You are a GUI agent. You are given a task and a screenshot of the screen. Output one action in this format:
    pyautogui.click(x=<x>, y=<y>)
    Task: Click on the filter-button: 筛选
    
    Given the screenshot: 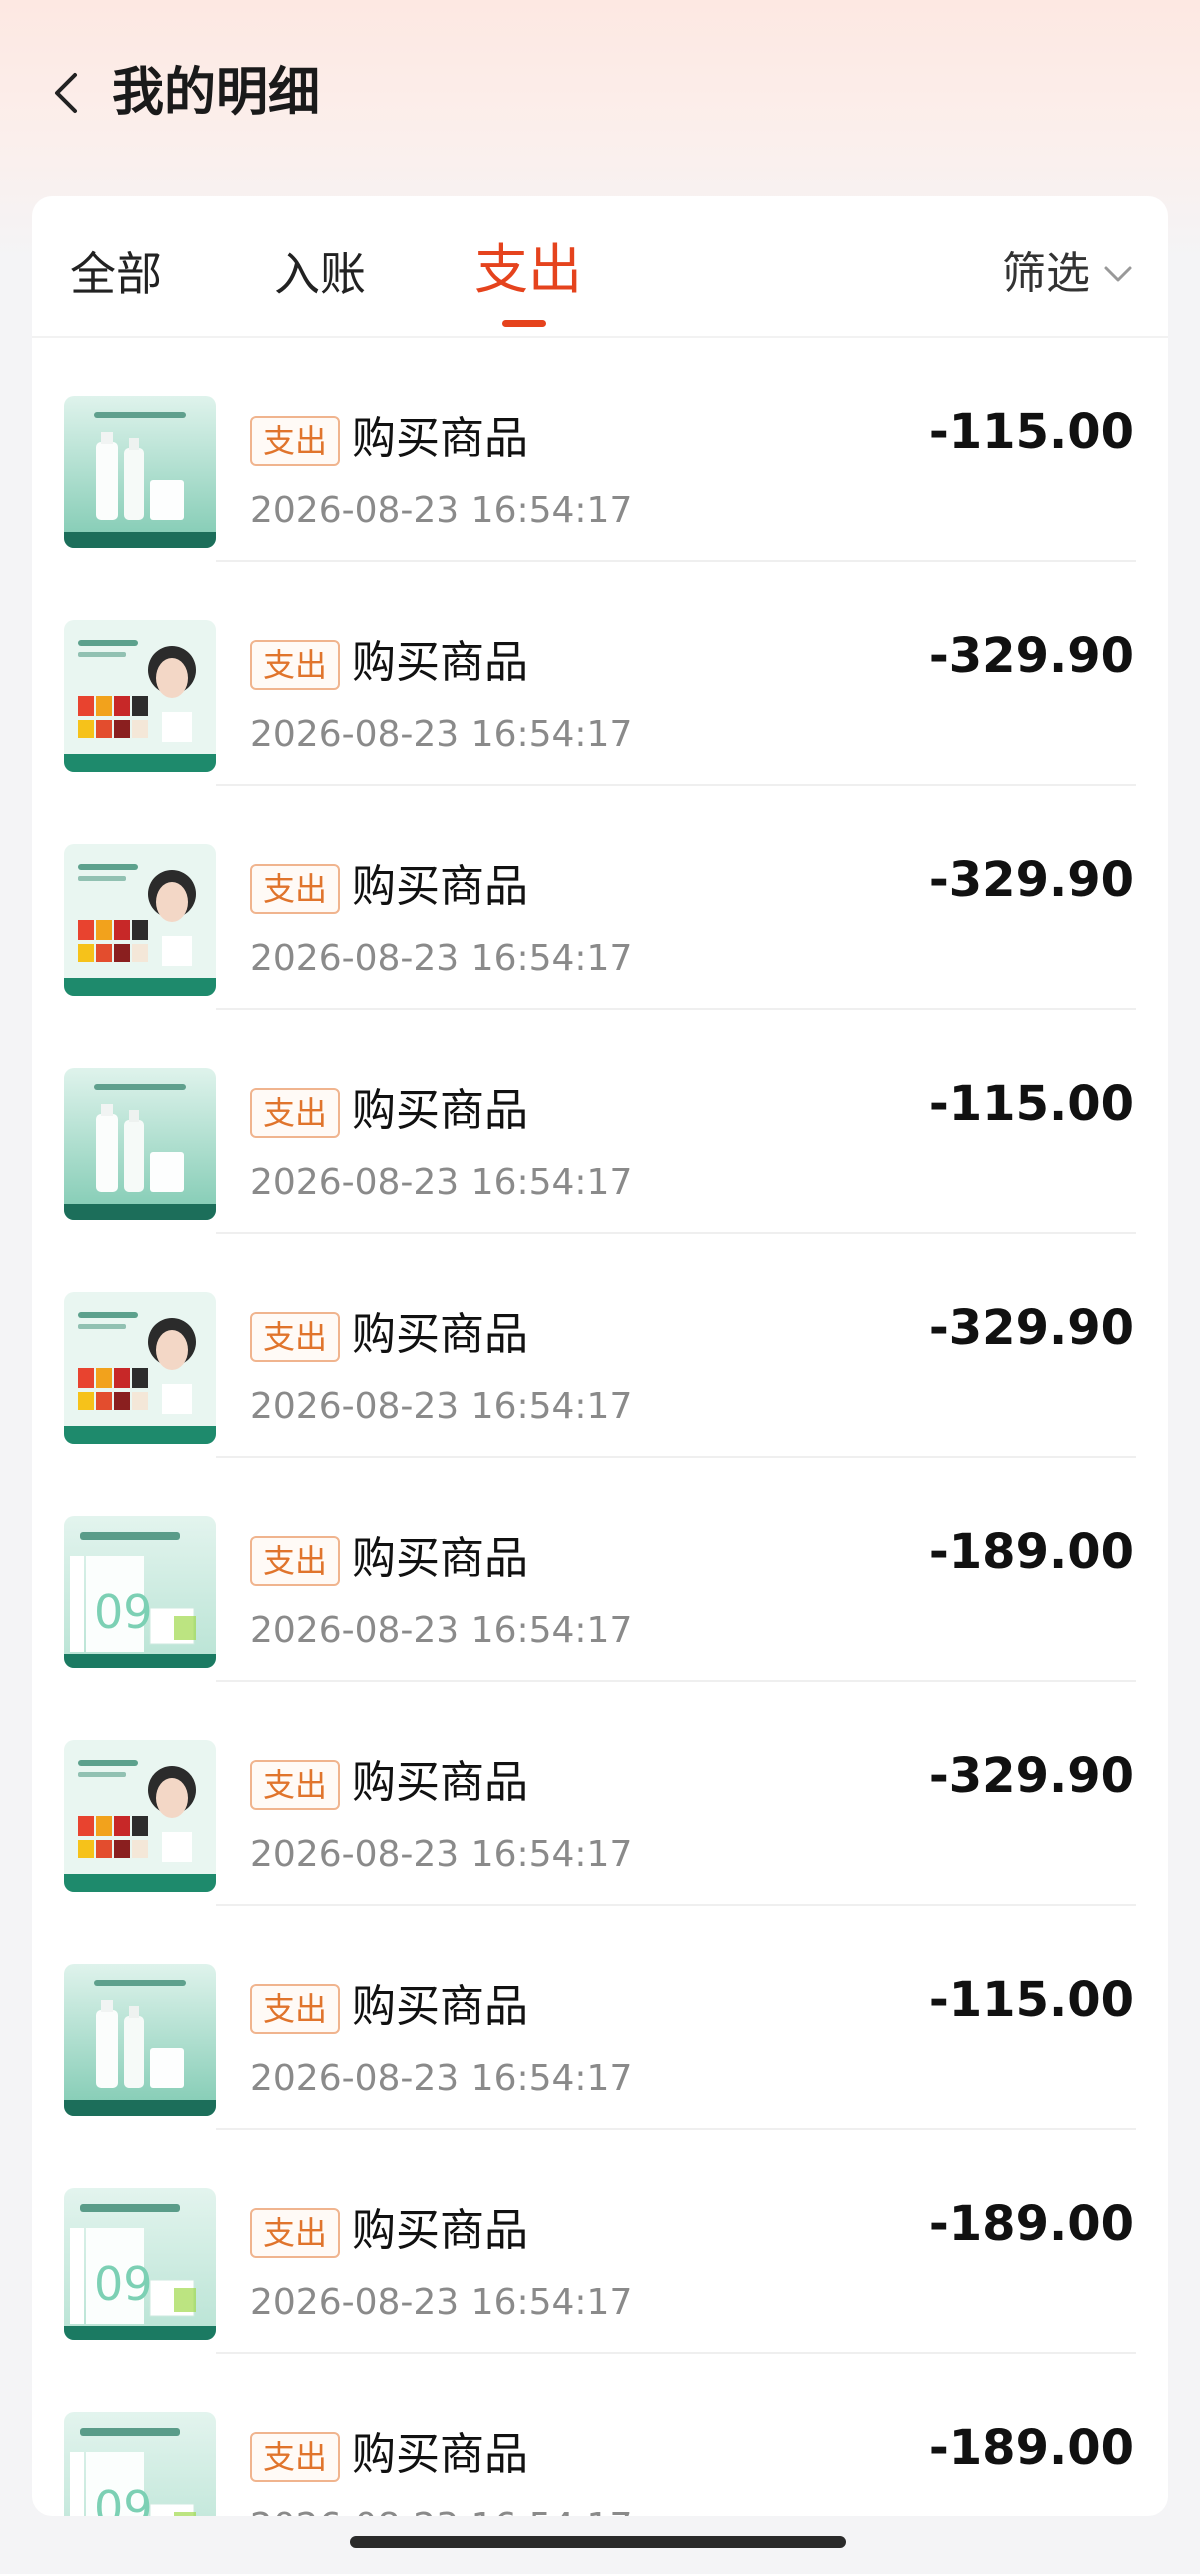 What is the action you would take?
    pyautogui.click(x=1068, y=274)
    